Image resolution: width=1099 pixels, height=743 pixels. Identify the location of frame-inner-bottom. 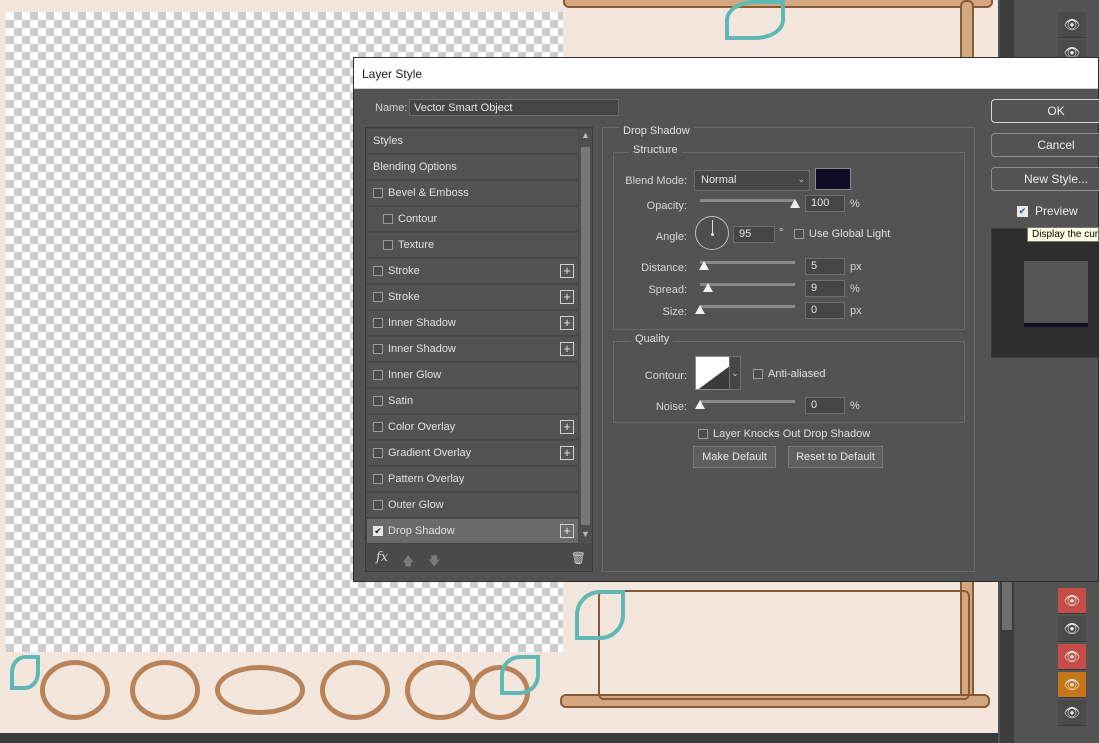
(784, 645).